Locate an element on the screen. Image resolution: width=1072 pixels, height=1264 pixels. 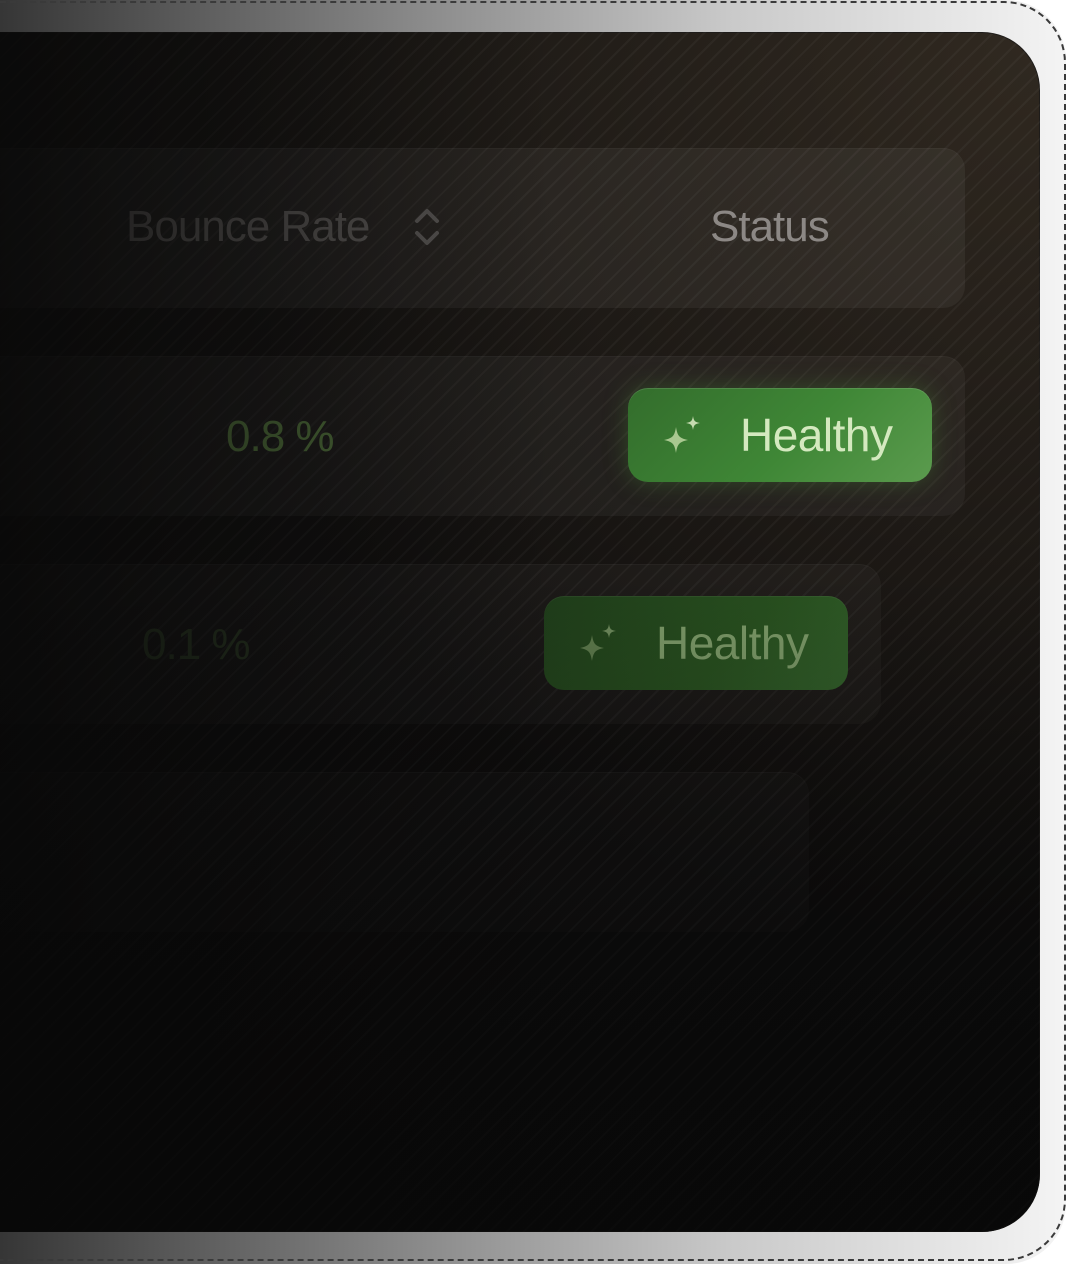
table-row: 0.1 % Healthy is located at coordinates (440, 644).